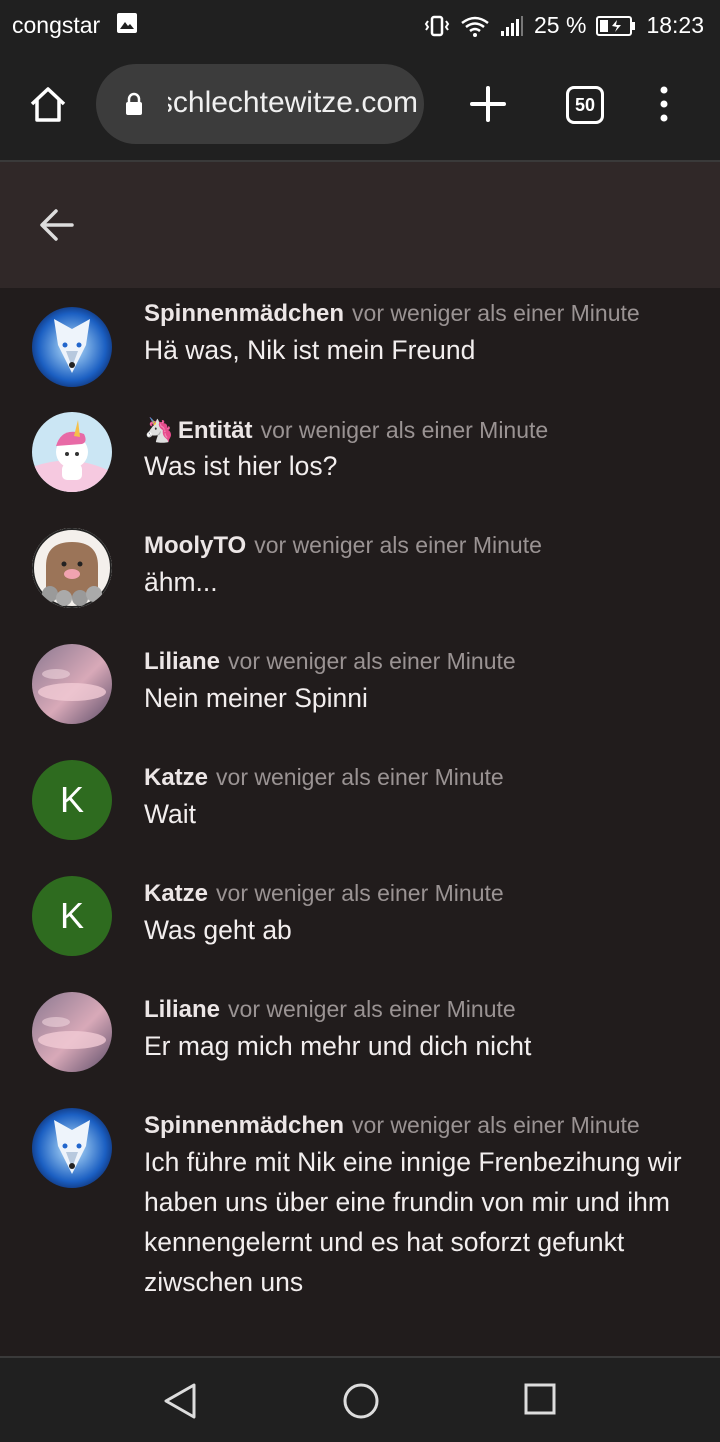  I want to click on message-meta: MoolyTO vor weniger als einer Minute, so click(343, 546).